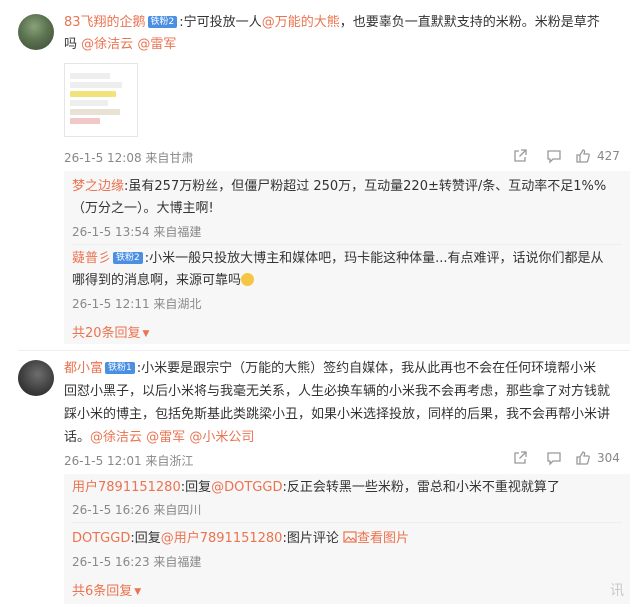 Image resolution: width=642 pixels, height=607 pixels. Describe the element at coordinates (83, 368) in the screenshot. I see `comment-username: 都小富` at that location.